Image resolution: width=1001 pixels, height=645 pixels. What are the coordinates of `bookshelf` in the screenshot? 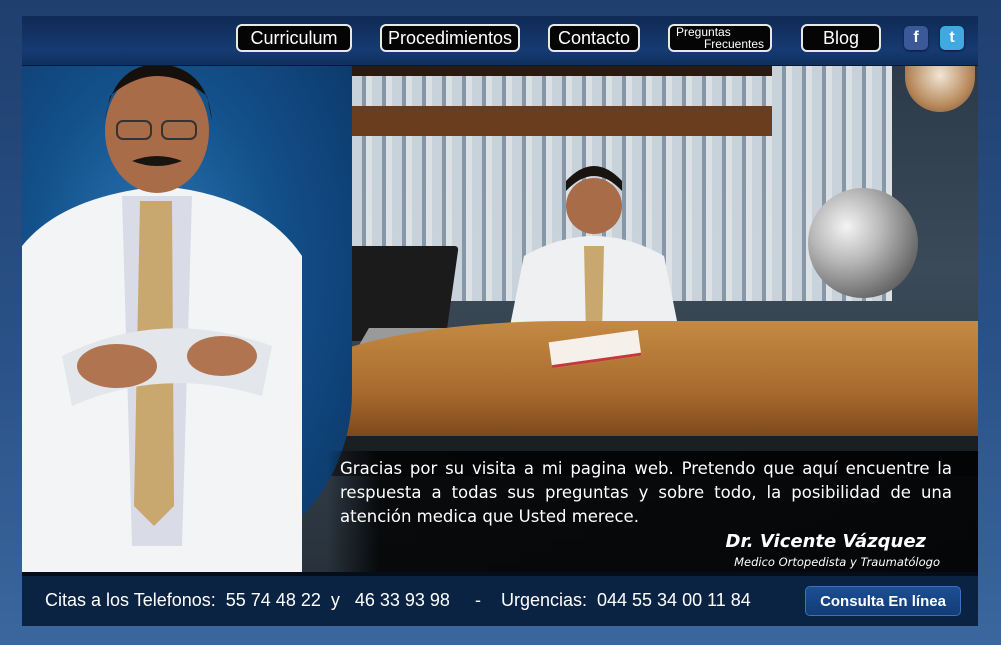 It's located at (562, 121).